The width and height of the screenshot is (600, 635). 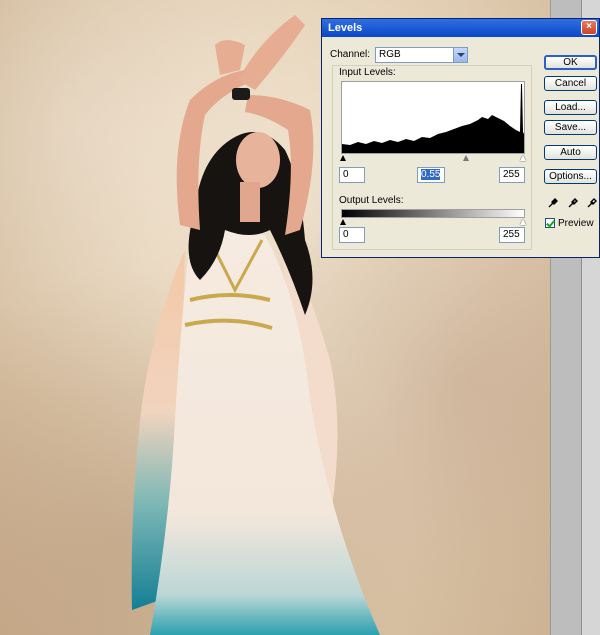 What do you see at coordinates (371, 200) in the screenshot?
I see `output-levels-label: Output Levels:` at bounding box center [371, 200].